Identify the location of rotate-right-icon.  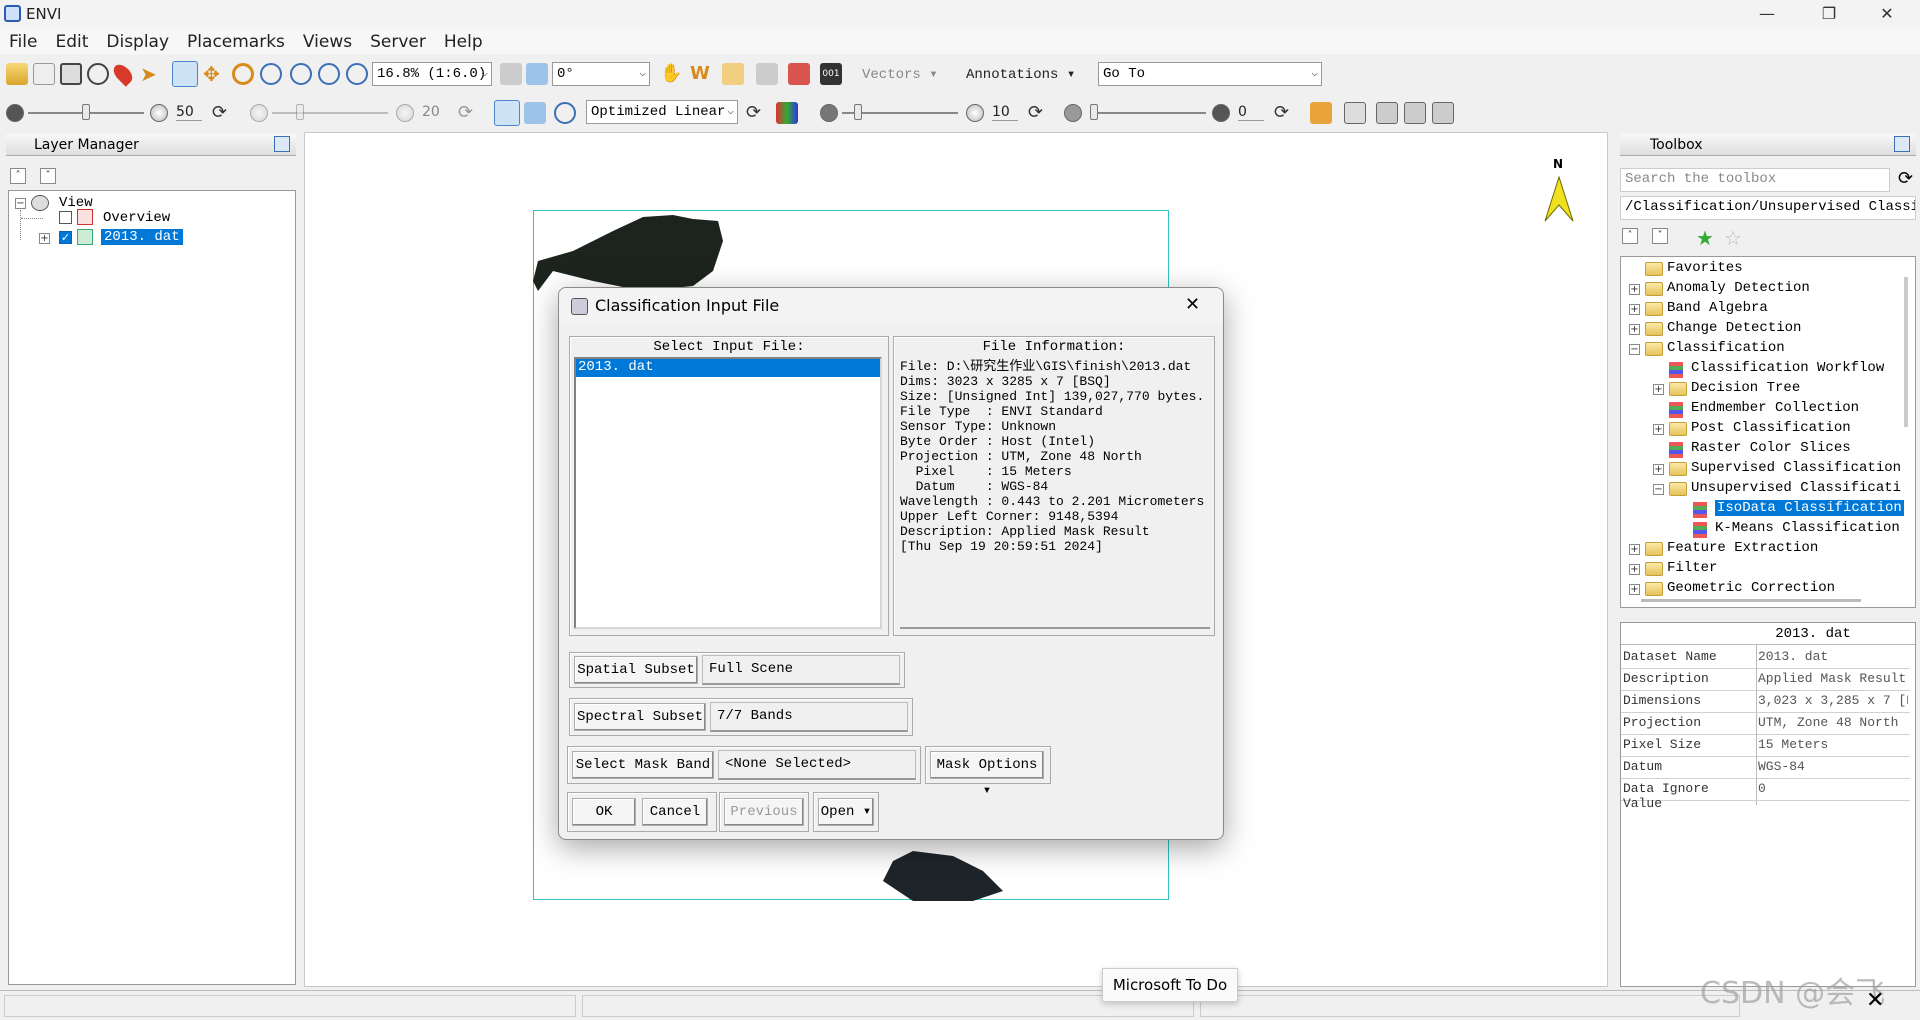
(537, 74).